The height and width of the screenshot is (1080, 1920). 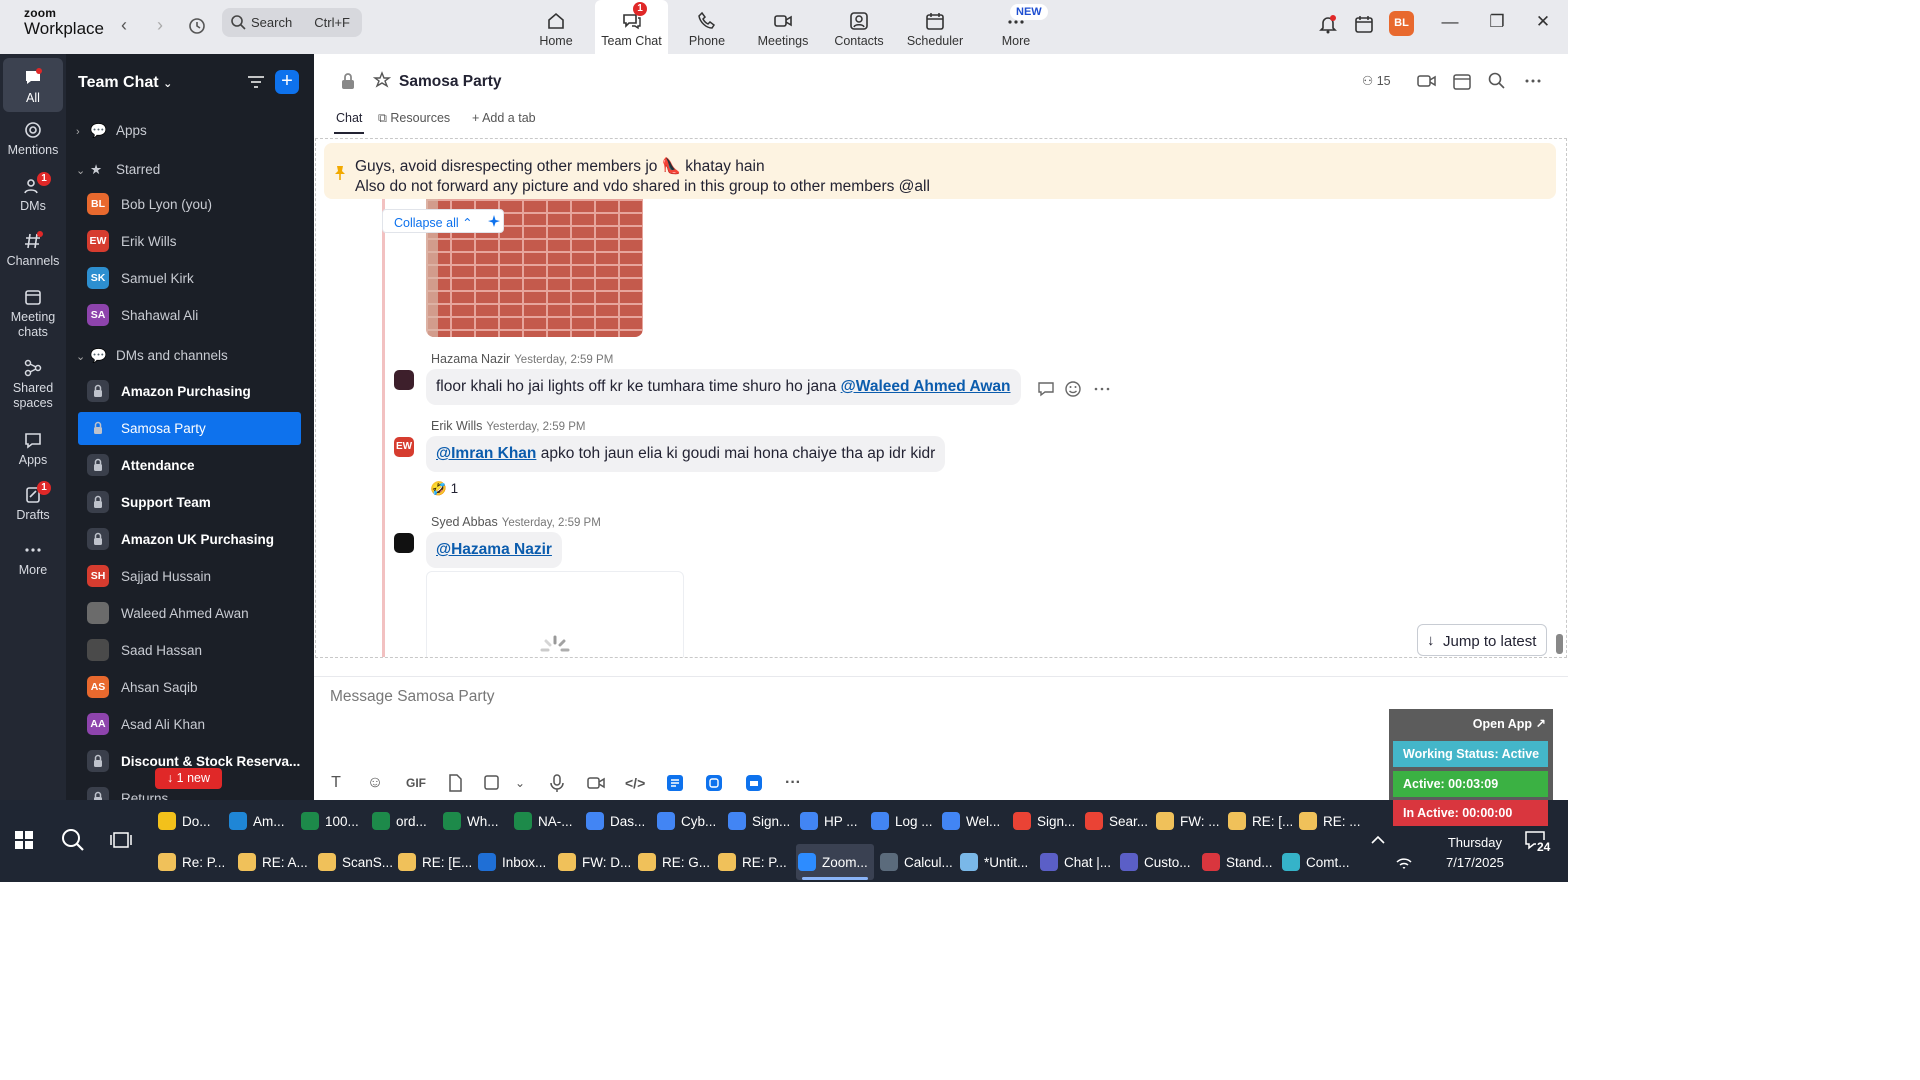 I want to click on rail-item-channels: Channels, so click(x=33, y=249).